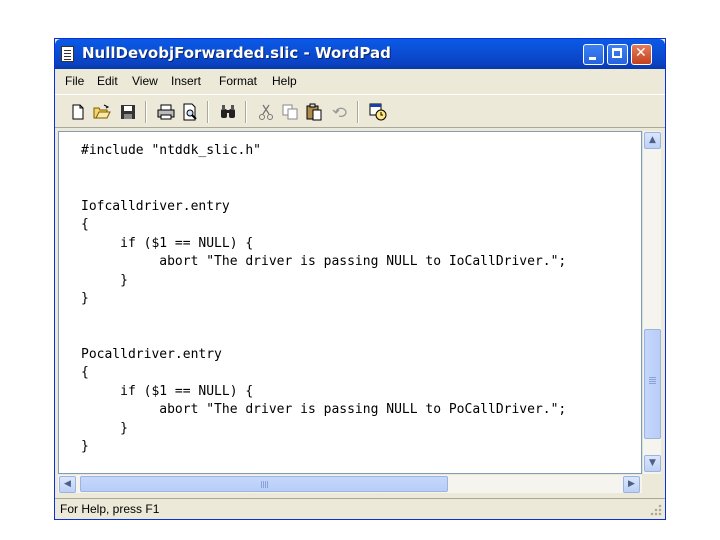 This screenshot has height=540, width=720. I want to click on menu-file: File, so click(74, 81).